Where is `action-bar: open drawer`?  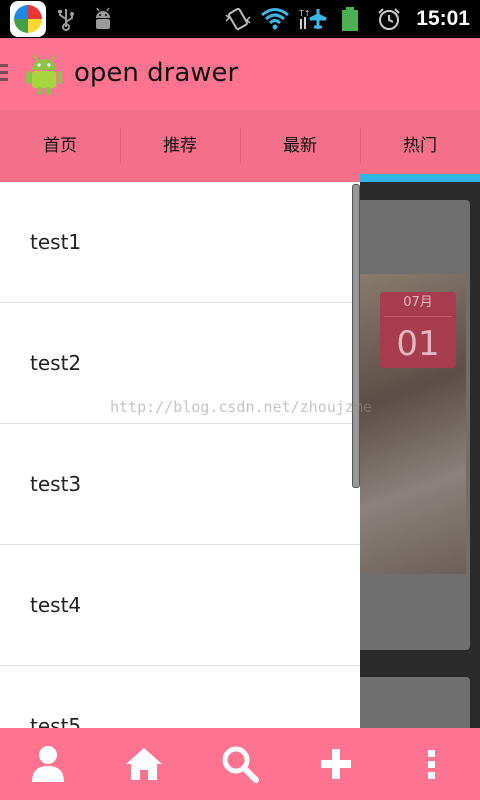 action-bar: open drawer is located at coordinates (240, 74).